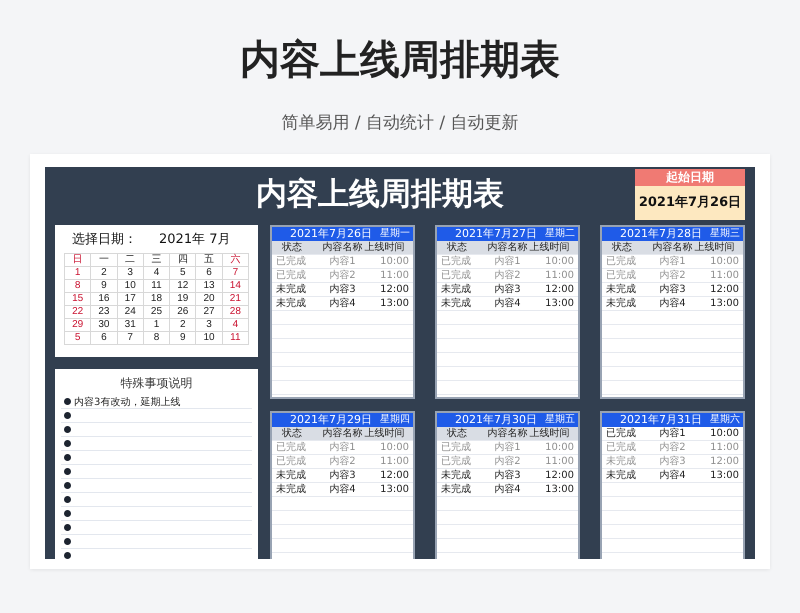  Describe the element at coordinates (235, 286) in the screenshot. I see `calendar-day: 14` at that location.